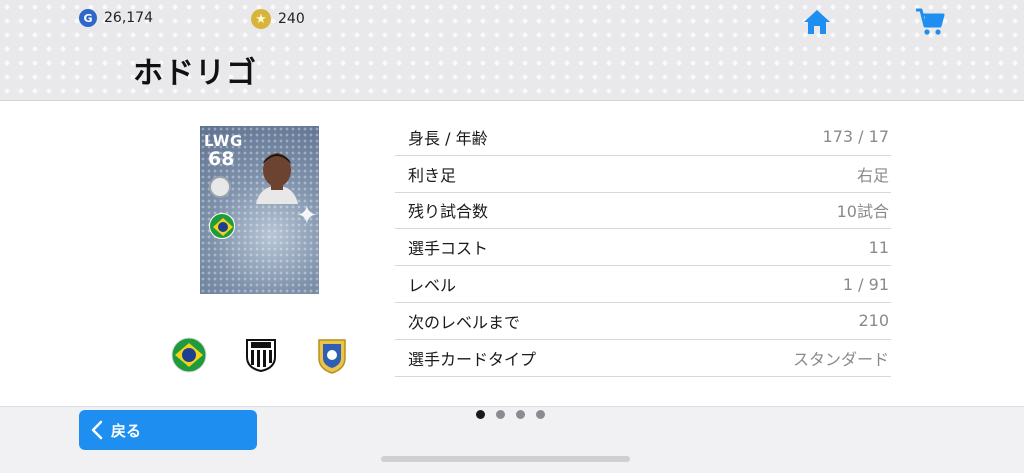  I want to click on stat-row-card-type: 選手カードタイプ スタンダード, so click(643, 358).